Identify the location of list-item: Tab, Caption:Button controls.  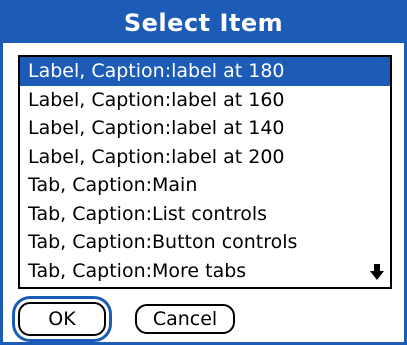
(205, 242).